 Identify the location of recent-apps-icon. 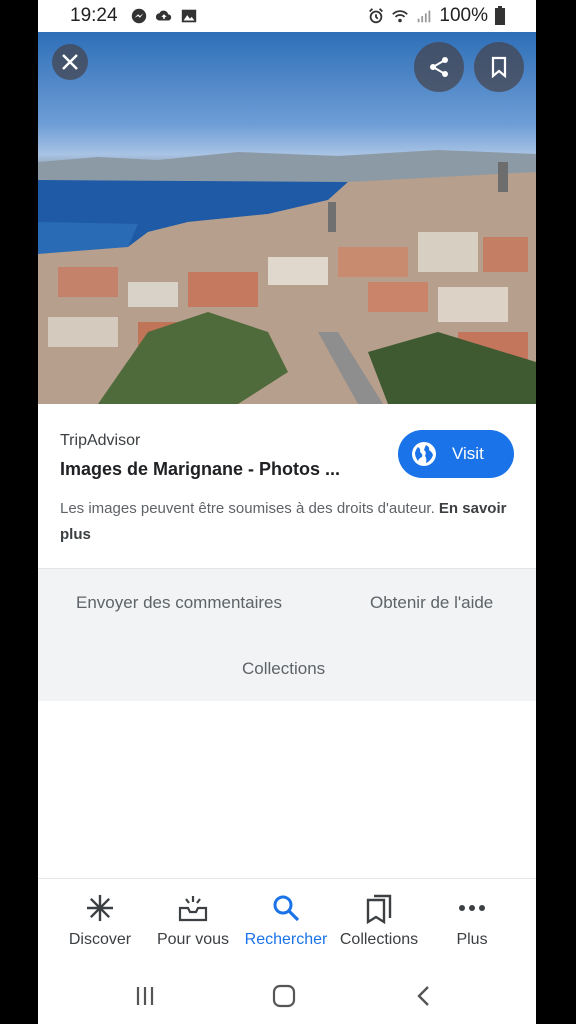
(145, 996).